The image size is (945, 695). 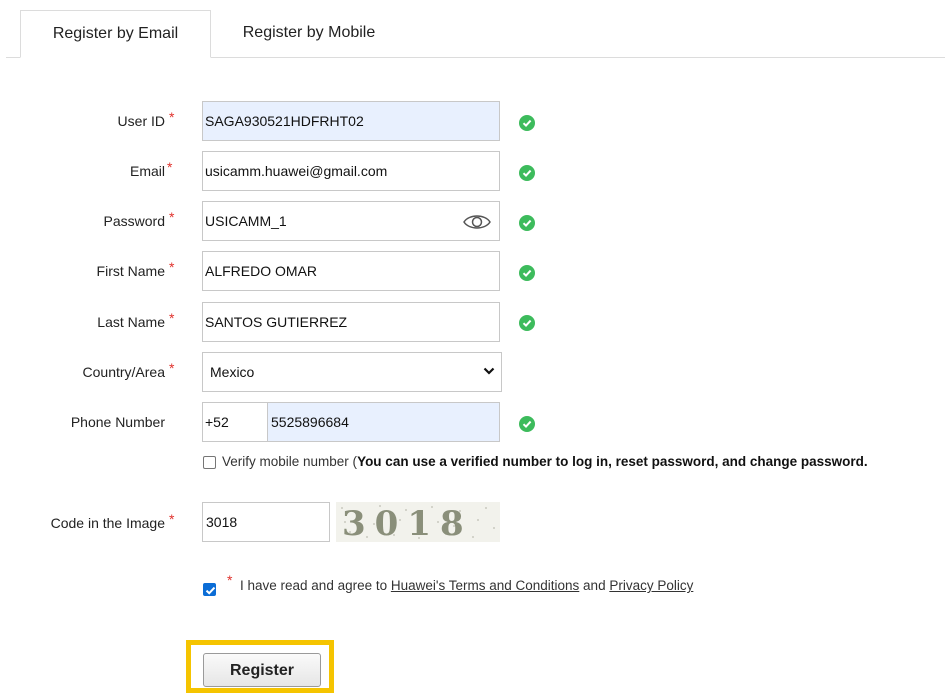 What do you see at coordinates (351, 221) in the screenshot?
I see `password-input: USICAMM_1` at bounding box center [351, 221].